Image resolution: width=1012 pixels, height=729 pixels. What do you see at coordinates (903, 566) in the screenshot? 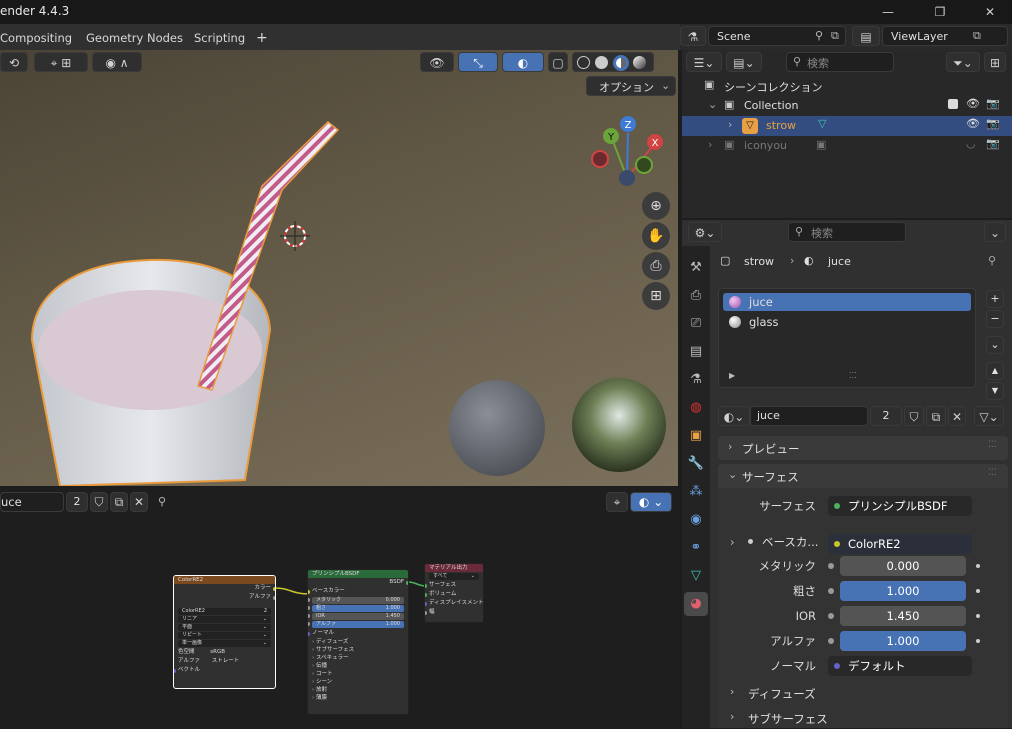
I see `property-slider: 0.000` at bounding box center [903, 566].